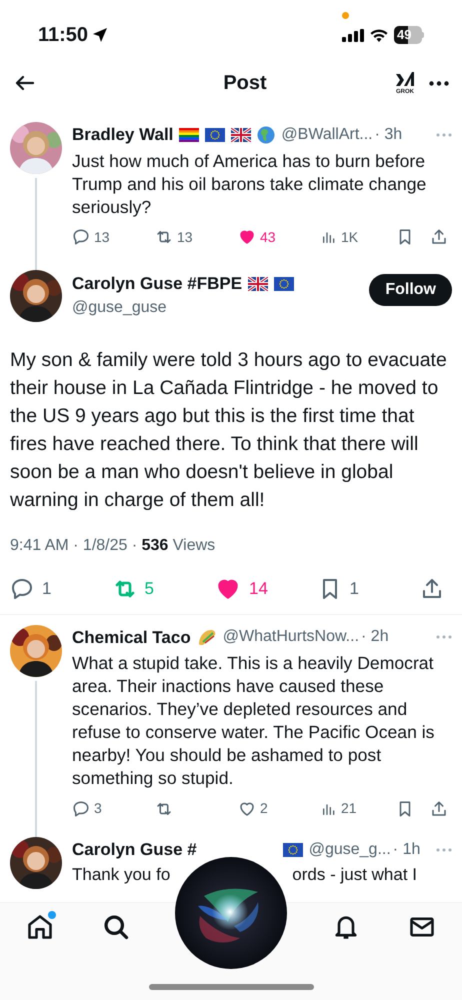 The height and width of the screenshot is (1000, 462). Describe the element at coordinates (157, 283) in the screenshot. I see `author-name: Carolyn Guse #FBPE` at that location.